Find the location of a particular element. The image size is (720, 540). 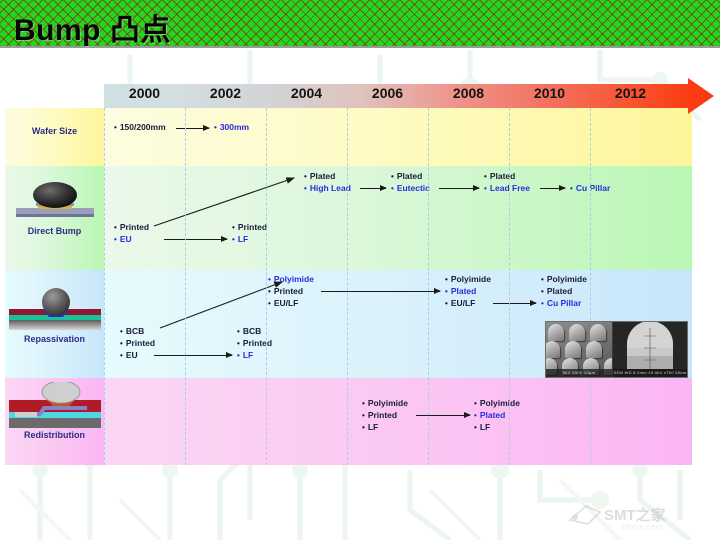

item-direct-high-lead: High Lead is located at coordinates (327, 188).